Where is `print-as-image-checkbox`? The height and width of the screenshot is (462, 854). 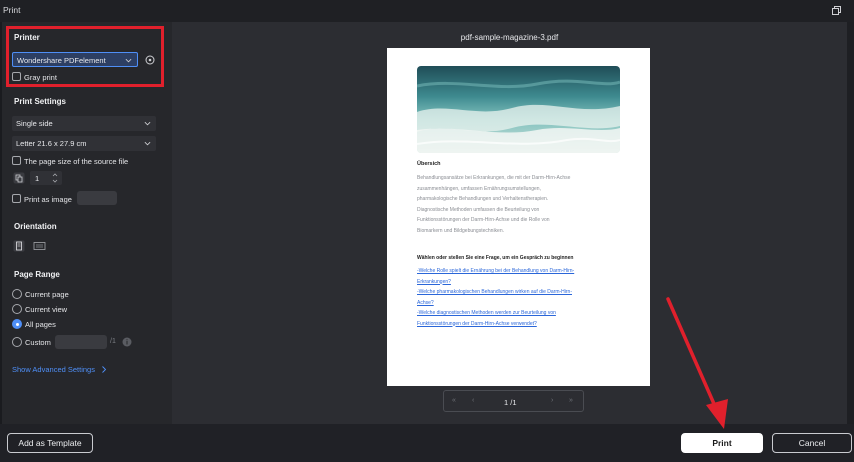
print-as-image-checkbox is located at coordinates (16, 198).